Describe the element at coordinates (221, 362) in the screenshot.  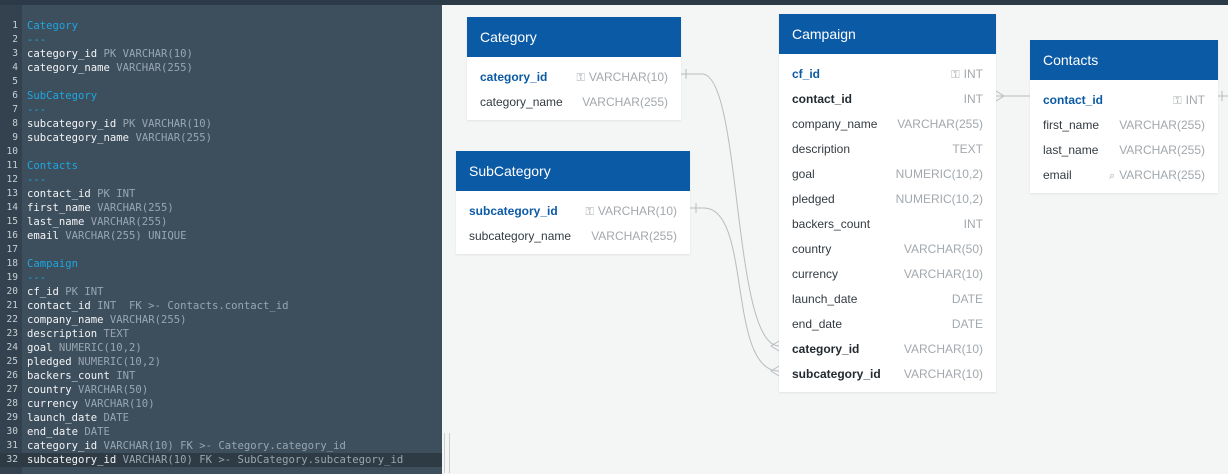
I see `code-line: 25 pledged NUMERIC(10,2)` at that location.